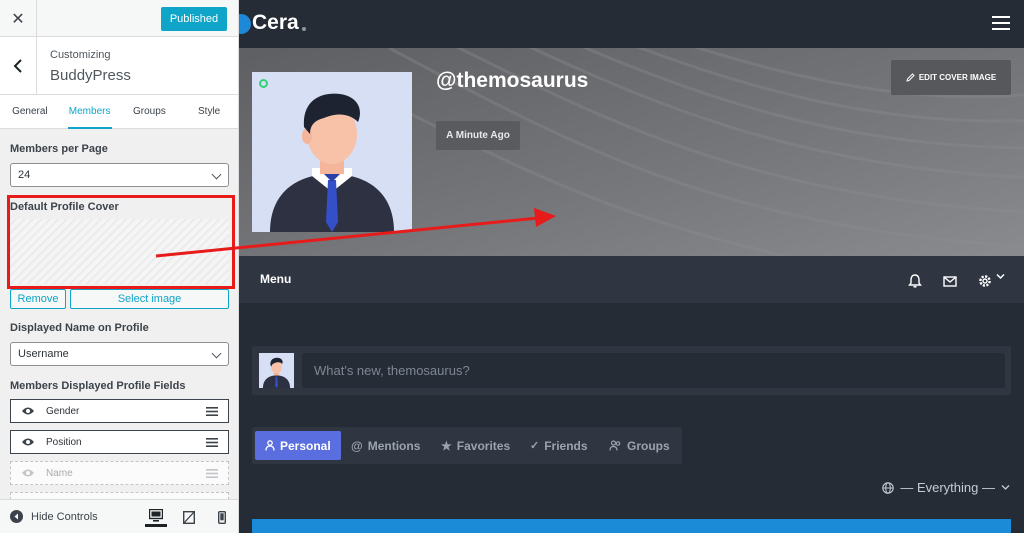  Describe the element at coordinates (24, 175) in the screenshot. I see `members-per-page-value: 24` at that location.